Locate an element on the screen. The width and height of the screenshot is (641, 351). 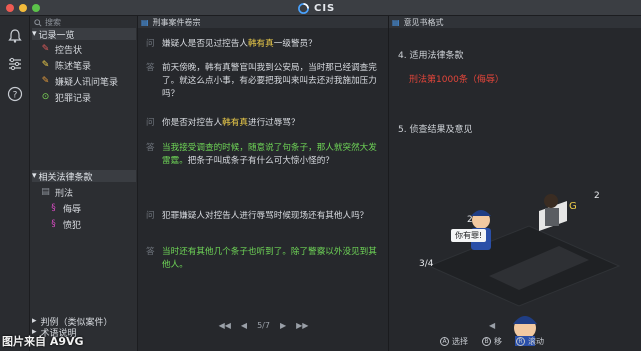
statement-icon: ✎ is located at coordinates (45, 65).